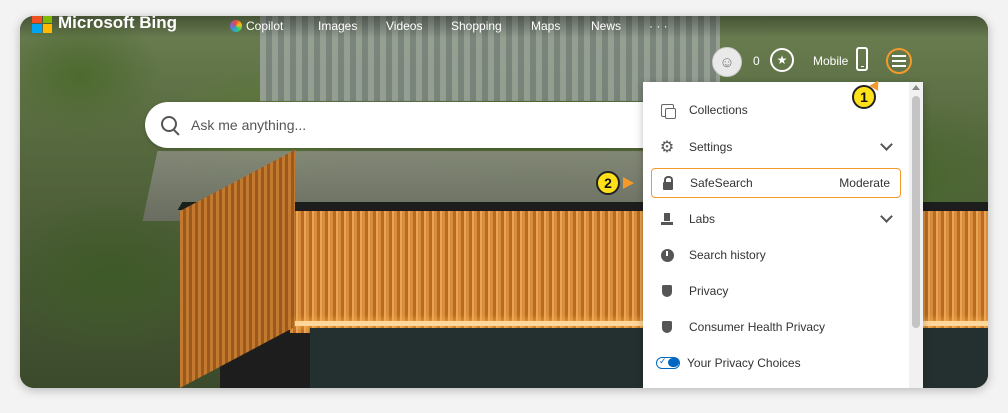  I want to click on rewards-trophy-icon: ★, so click(782, 60).